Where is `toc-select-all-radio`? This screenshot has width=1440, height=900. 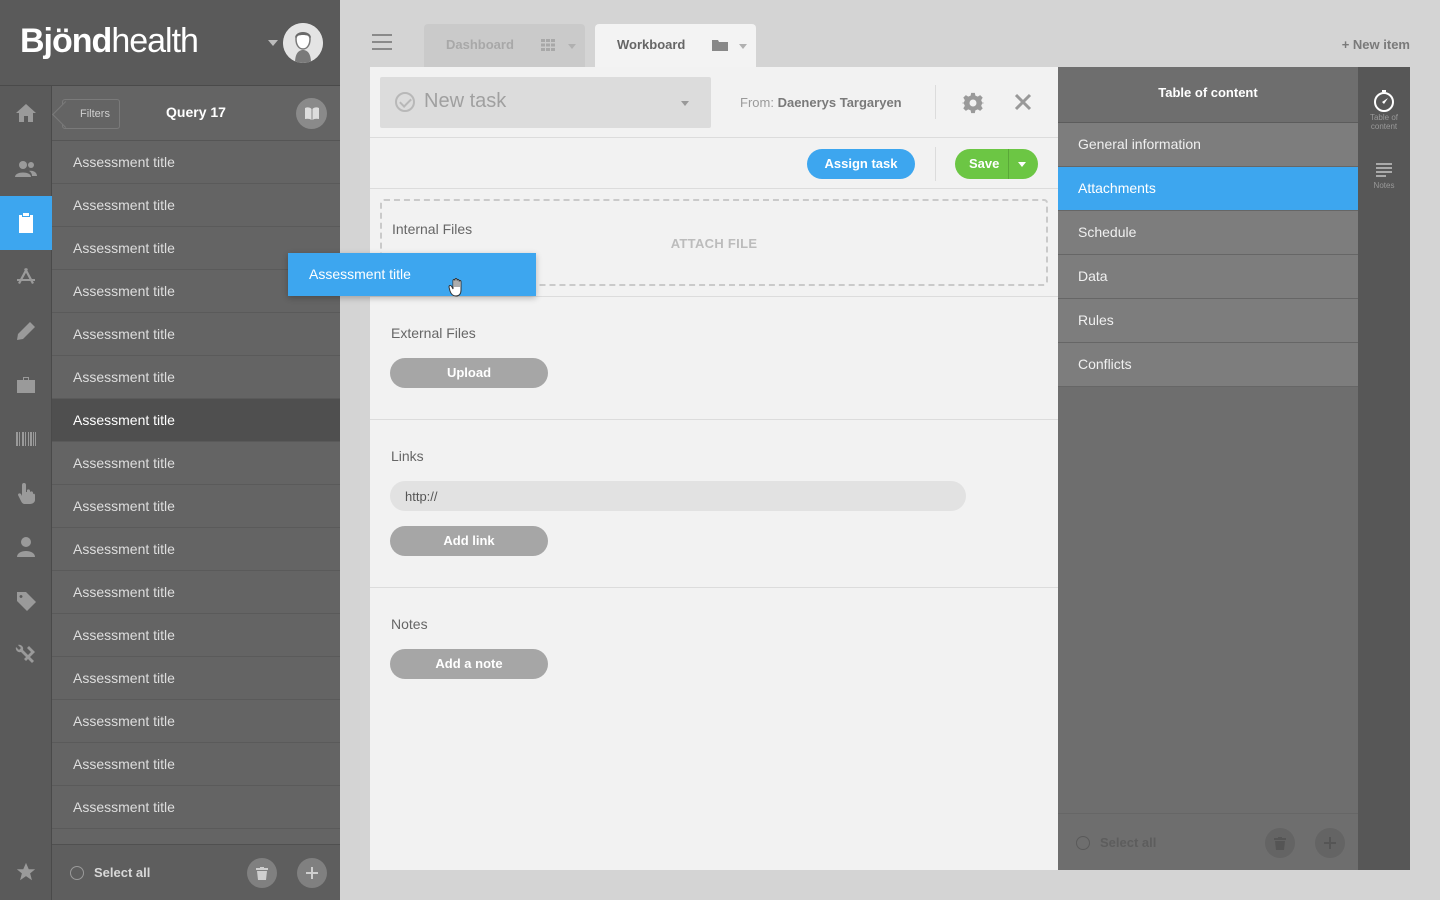
toc-select-all-radio is located at coordinates (1083, 843).